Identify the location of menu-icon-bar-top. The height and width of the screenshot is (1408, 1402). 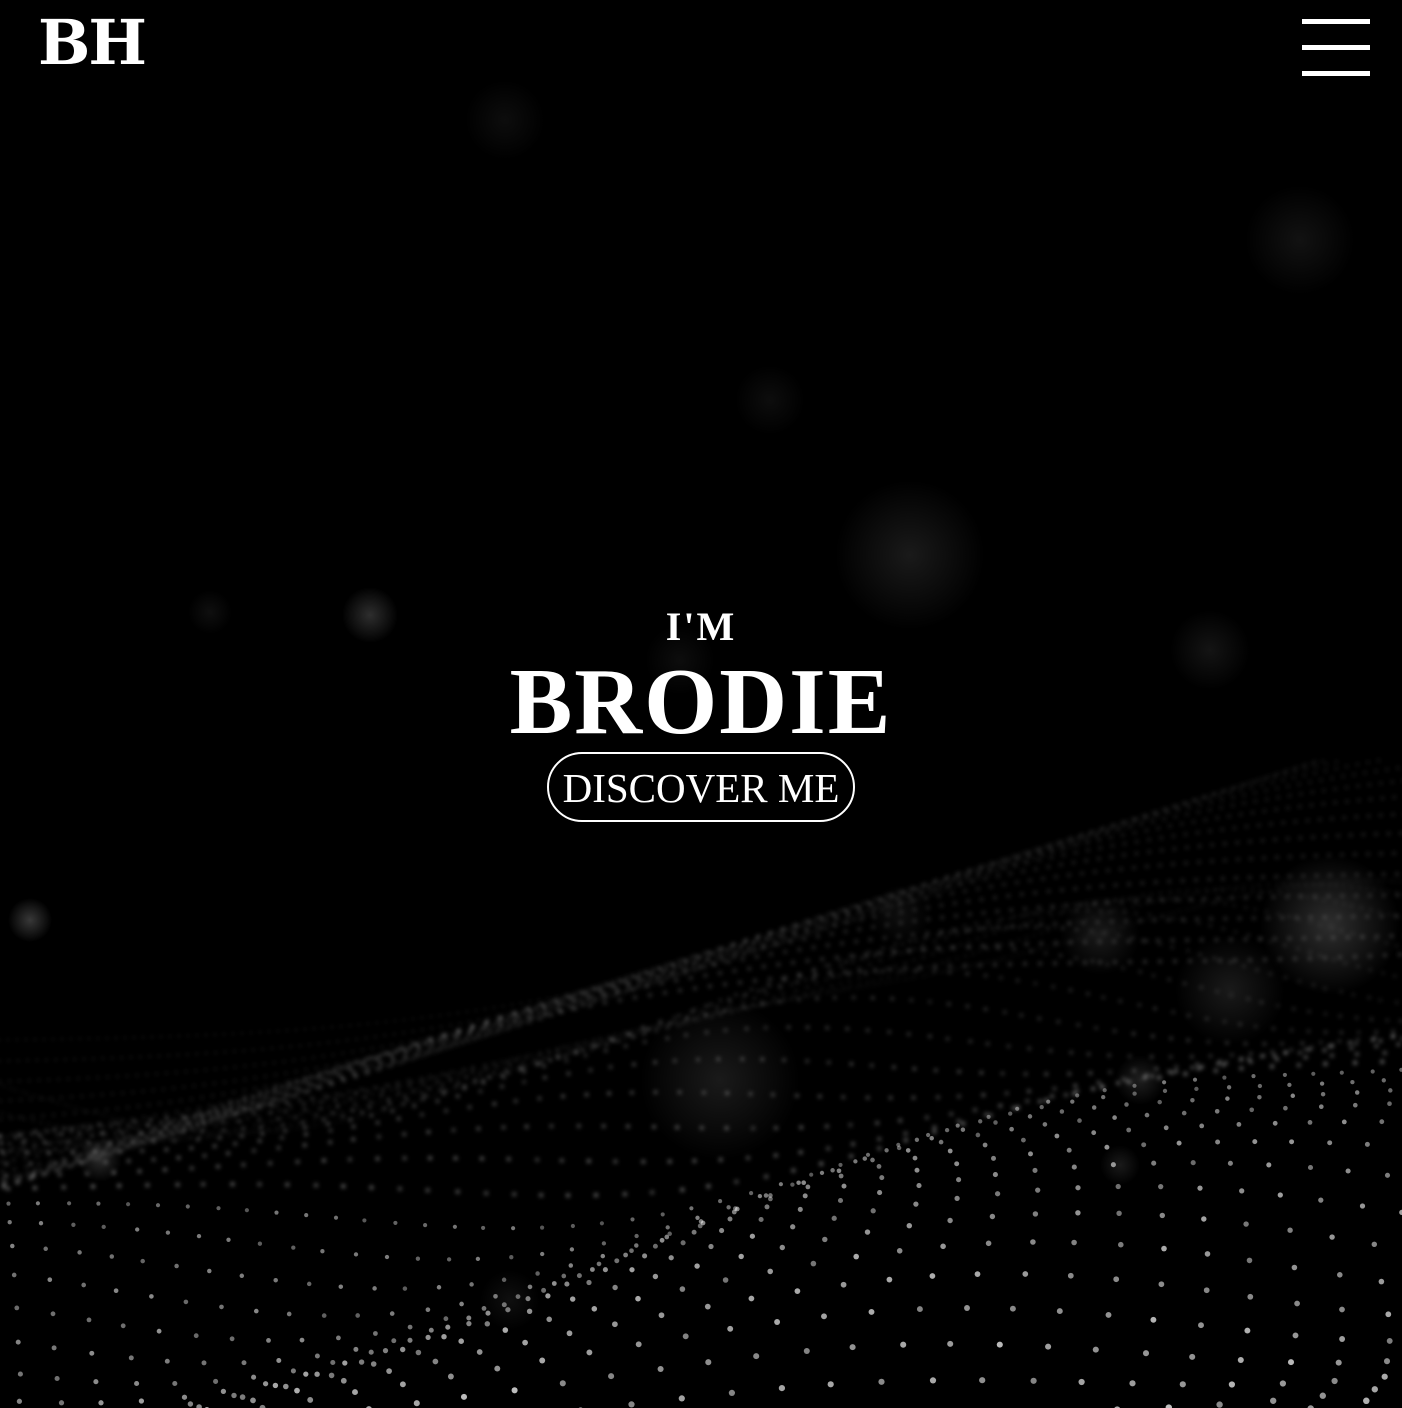
(1336, 21).